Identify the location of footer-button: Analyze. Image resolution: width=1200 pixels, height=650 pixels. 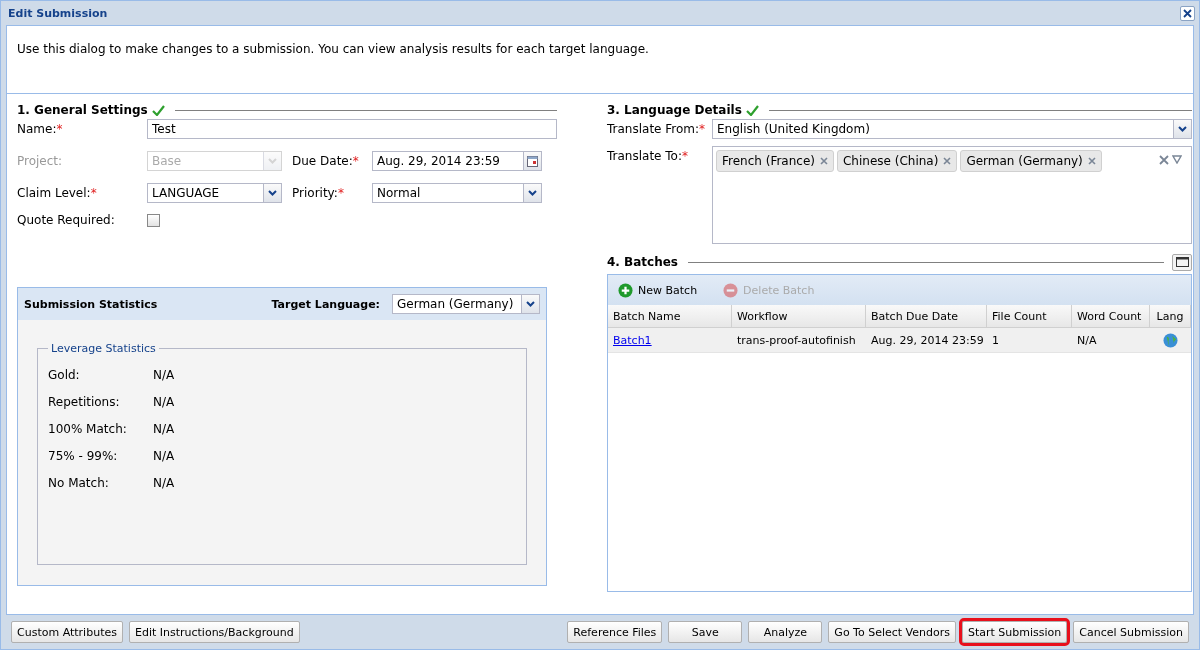
(785, 632).